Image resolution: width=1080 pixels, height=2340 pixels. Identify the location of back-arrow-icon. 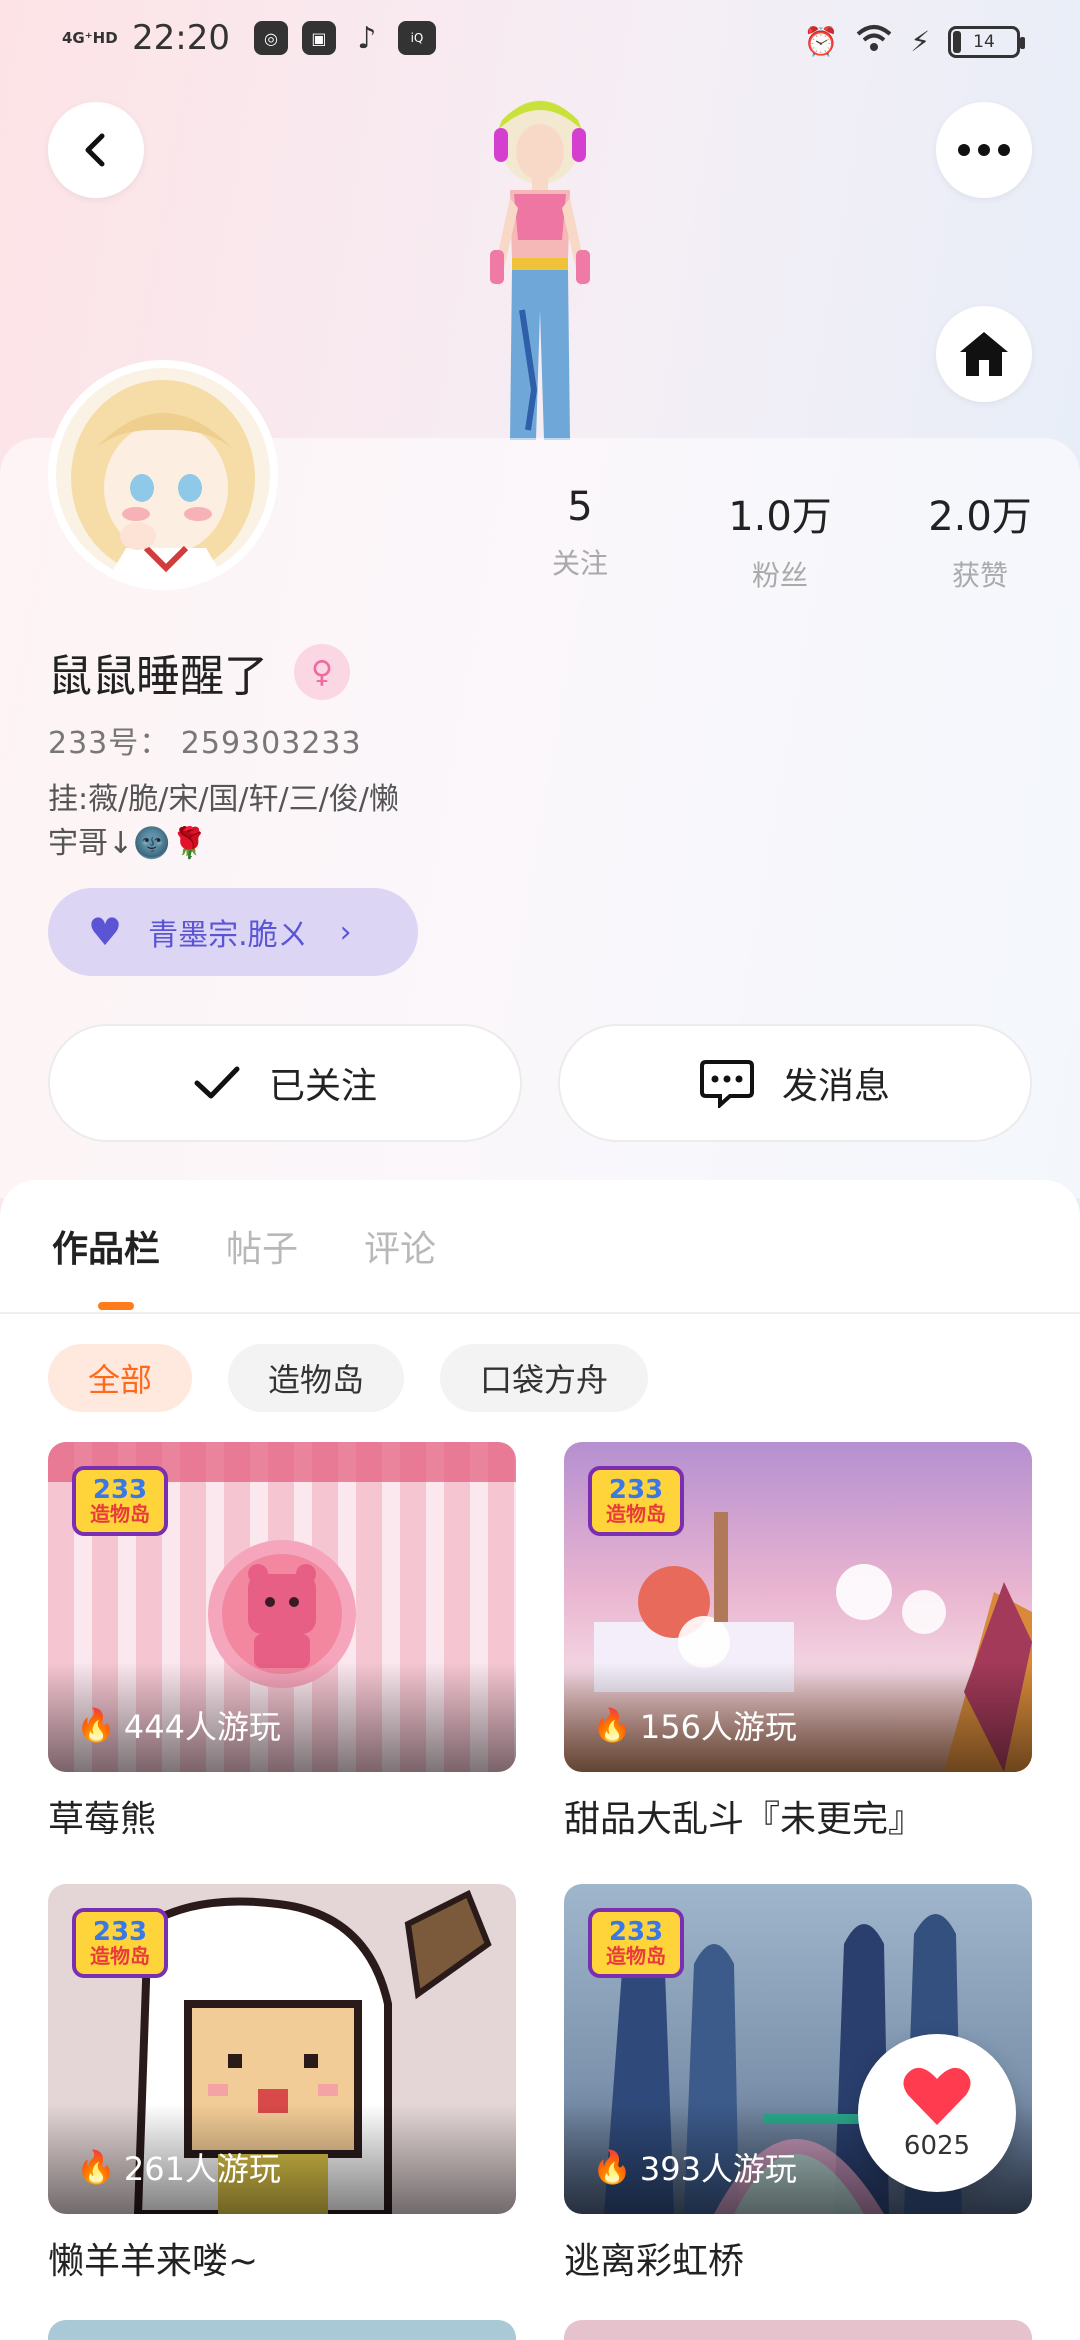
(95, 150).